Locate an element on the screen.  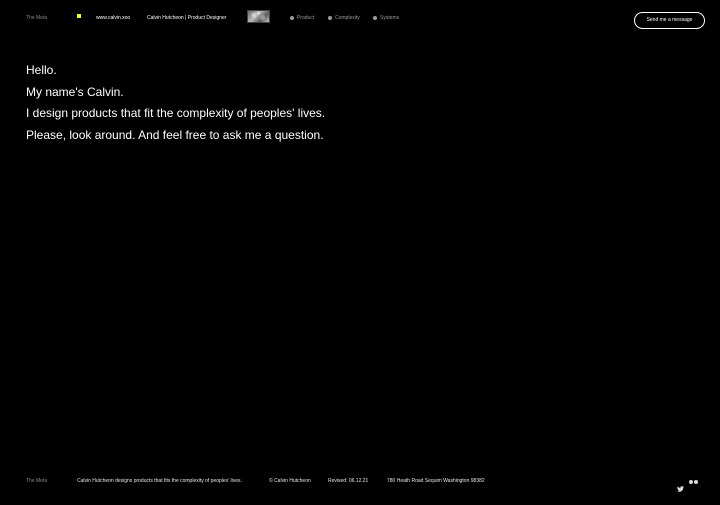
intro-greeting: Hello. is located at coordinates (41, 70).